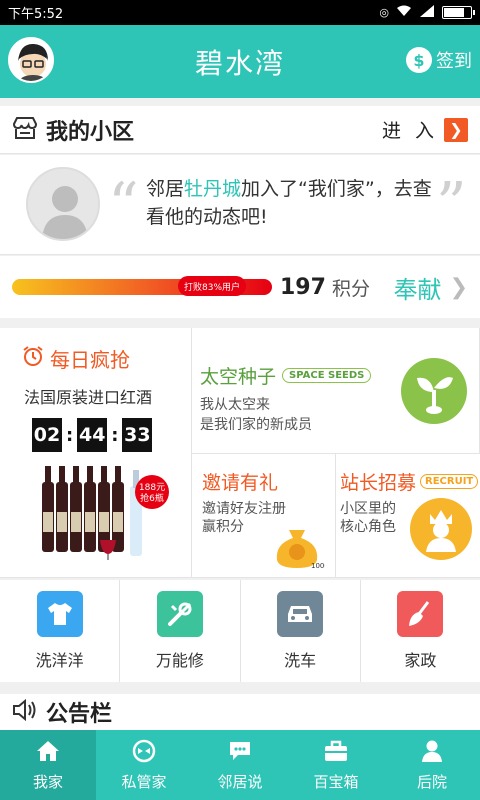 This screenshot has height=800, width=480. I want to click on recruit-title: 站长招募, so click(378, 483).